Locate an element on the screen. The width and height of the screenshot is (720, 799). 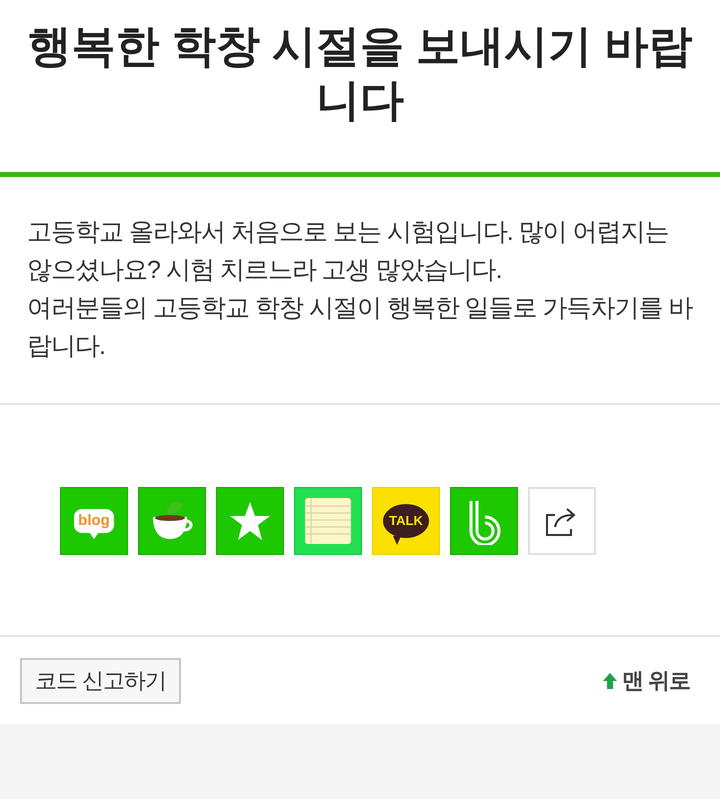
bookmark-share-button is located at coordinates (250, 521).